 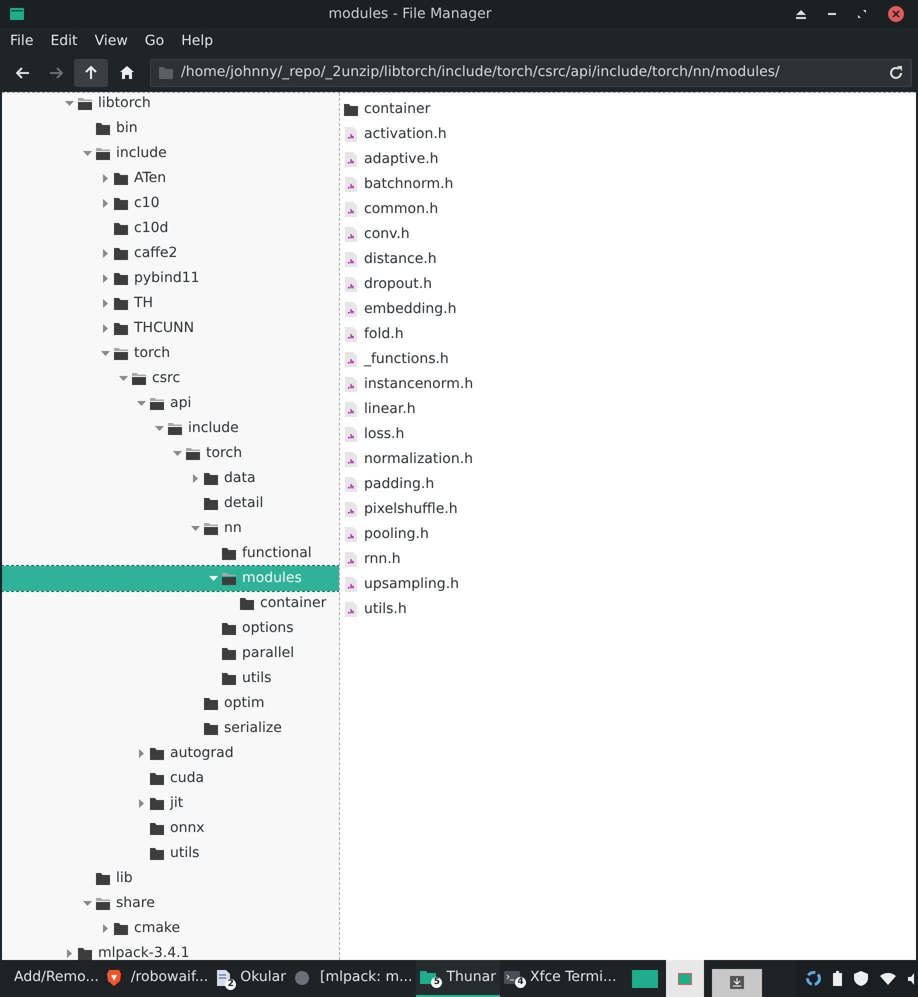 I want to click on menu-item: Go, so click(x=154, y=41).